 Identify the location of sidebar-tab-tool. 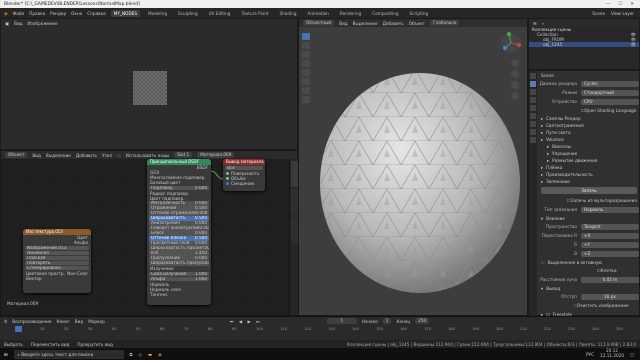
(294, 202).